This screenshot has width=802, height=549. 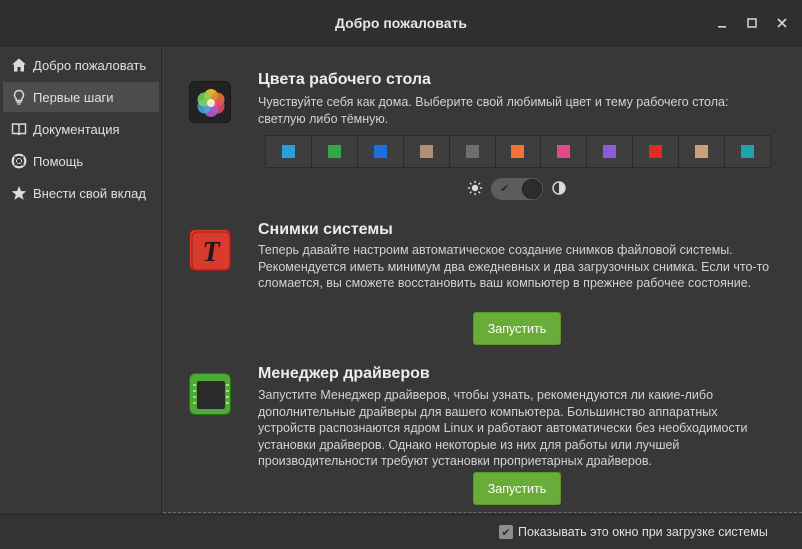 What do you see at coordinates (475, 189) in the screenshot?
I see `sun-icon` at bounding box center [475, 189].